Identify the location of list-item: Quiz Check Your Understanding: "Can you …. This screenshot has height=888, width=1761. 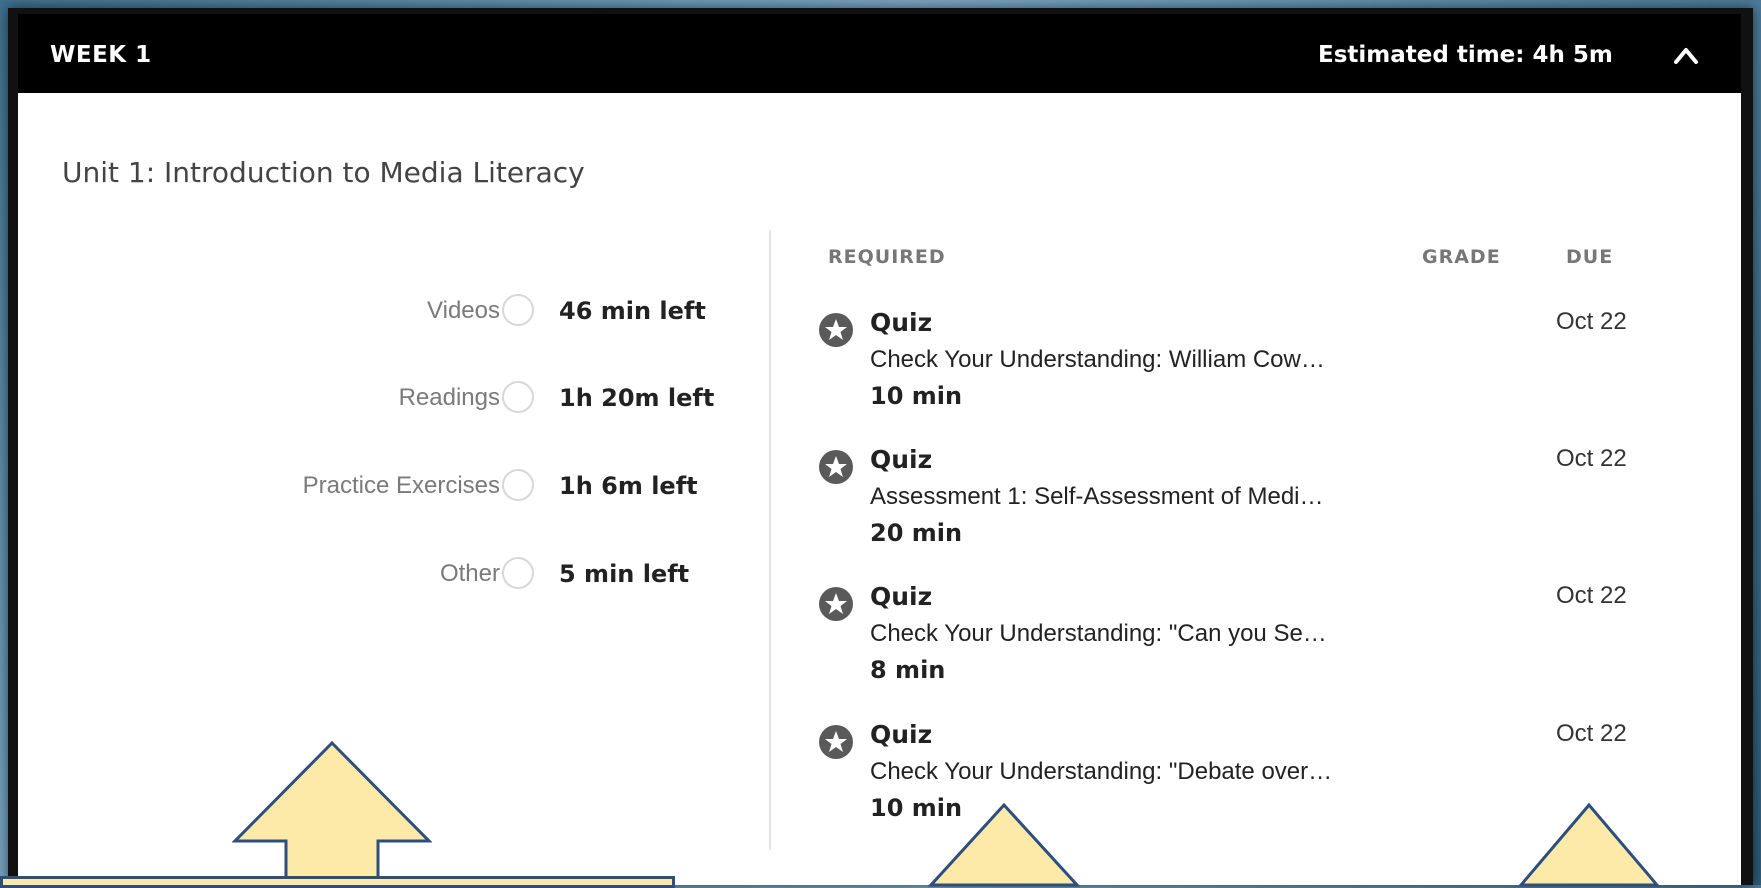
(1268, 640).